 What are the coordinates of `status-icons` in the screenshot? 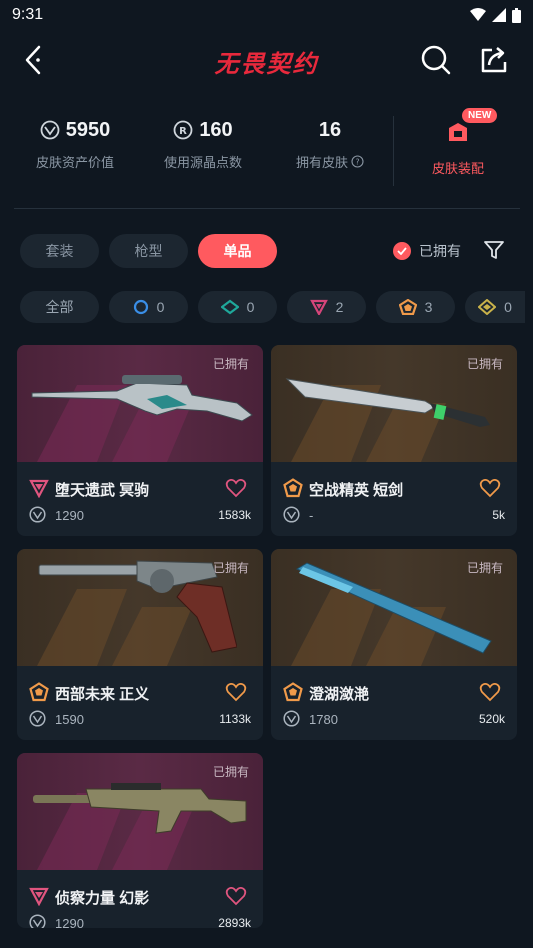 It's located at (495, 15).